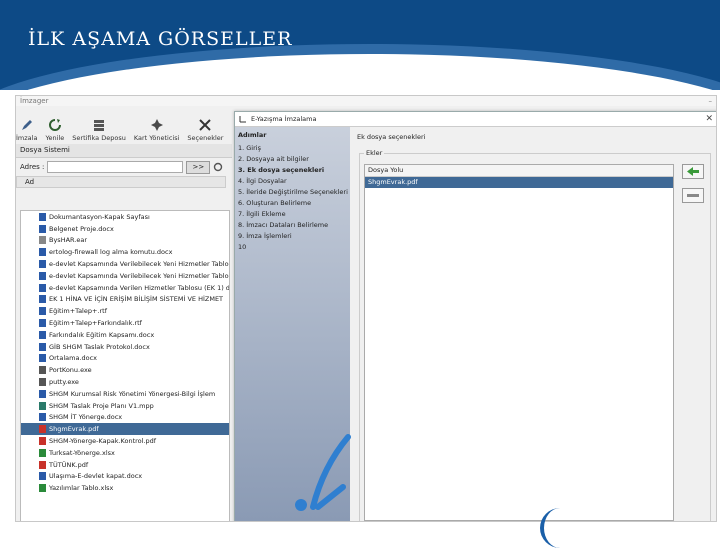  I want to click on mpp-file-icon, so click(42, 405).